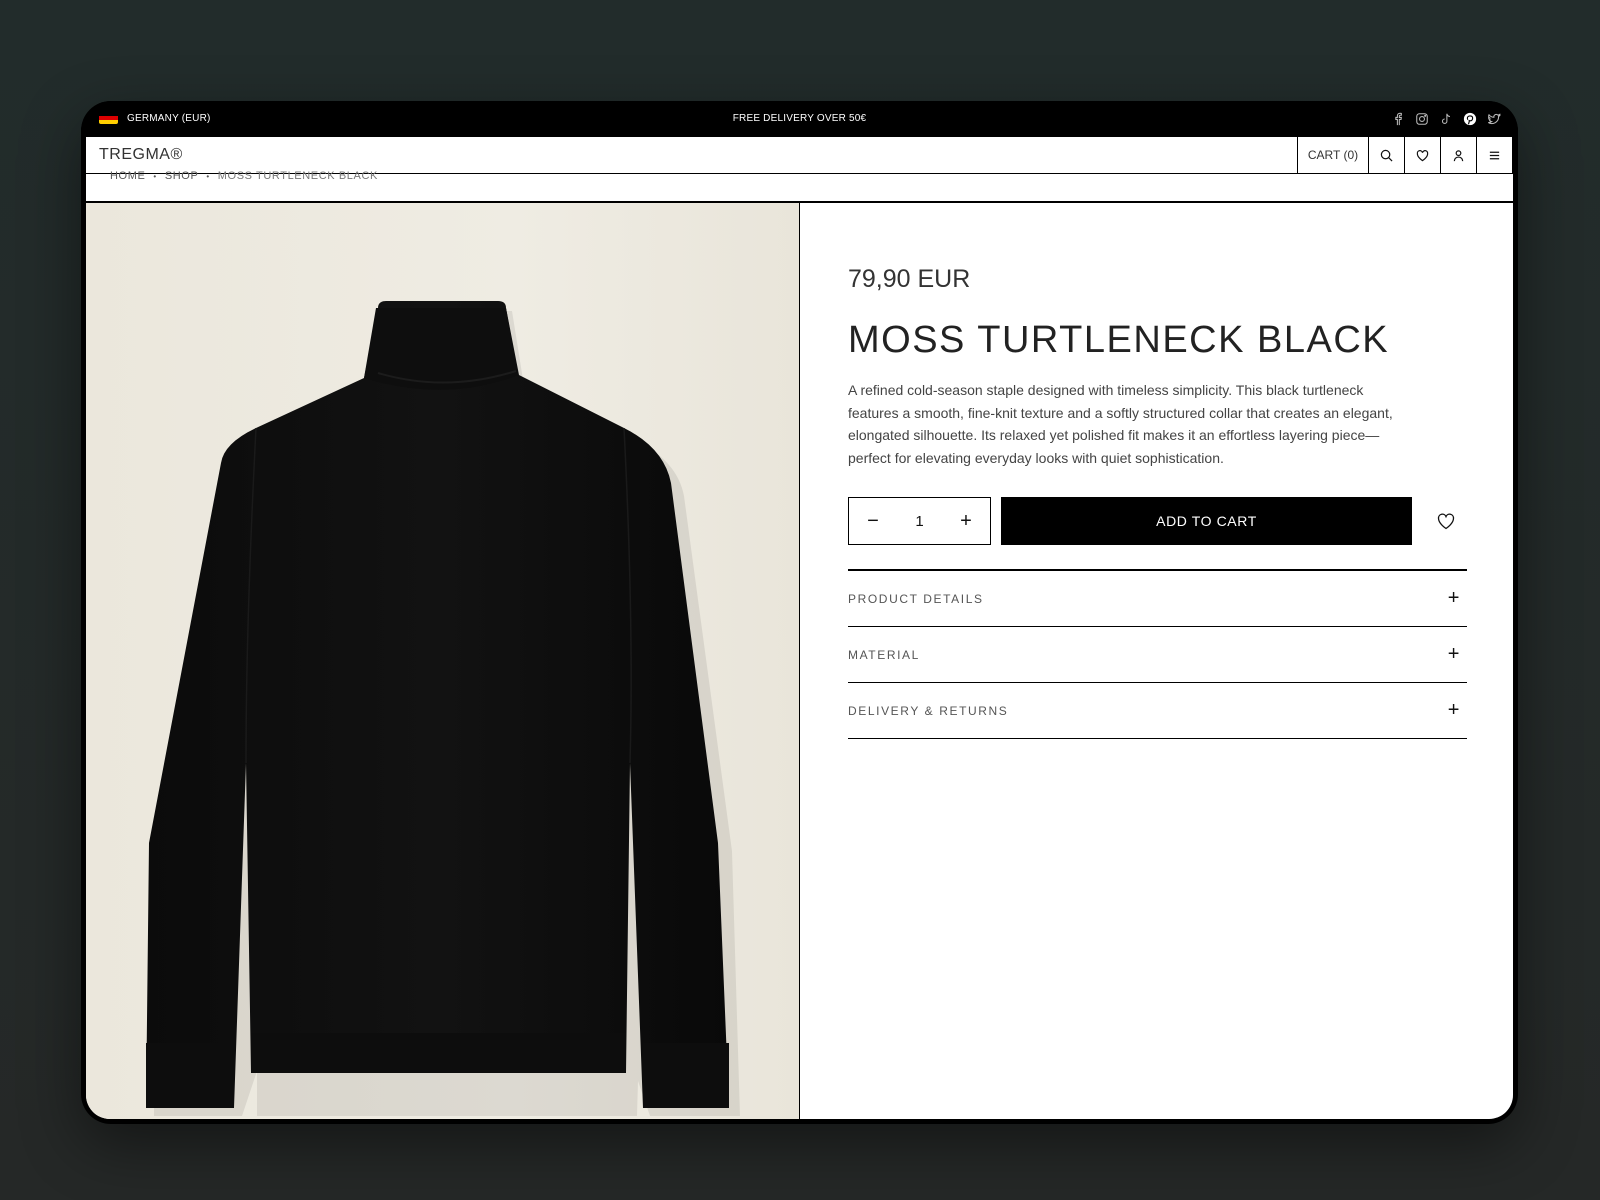  I want to click on pinterest-icon, so click(1470, 119).